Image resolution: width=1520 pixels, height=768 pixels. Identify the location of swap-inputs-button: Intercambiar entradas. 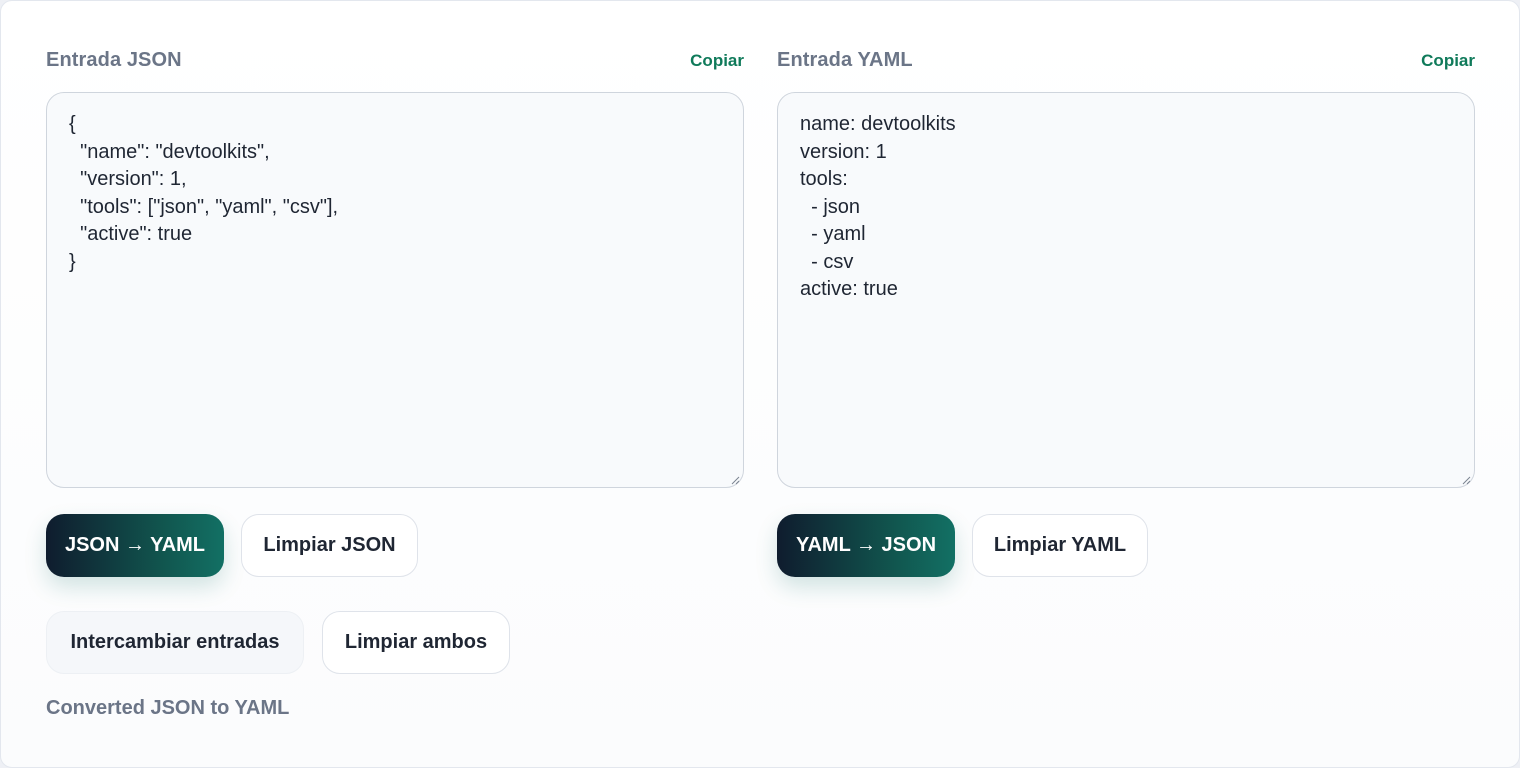
(175, 642).